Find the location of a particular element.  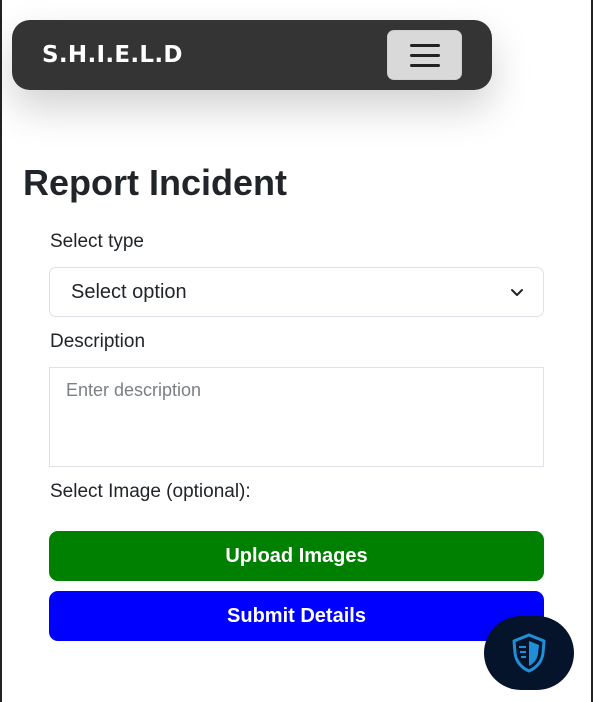

type-label: Select type is located at coordinates (97, 241).